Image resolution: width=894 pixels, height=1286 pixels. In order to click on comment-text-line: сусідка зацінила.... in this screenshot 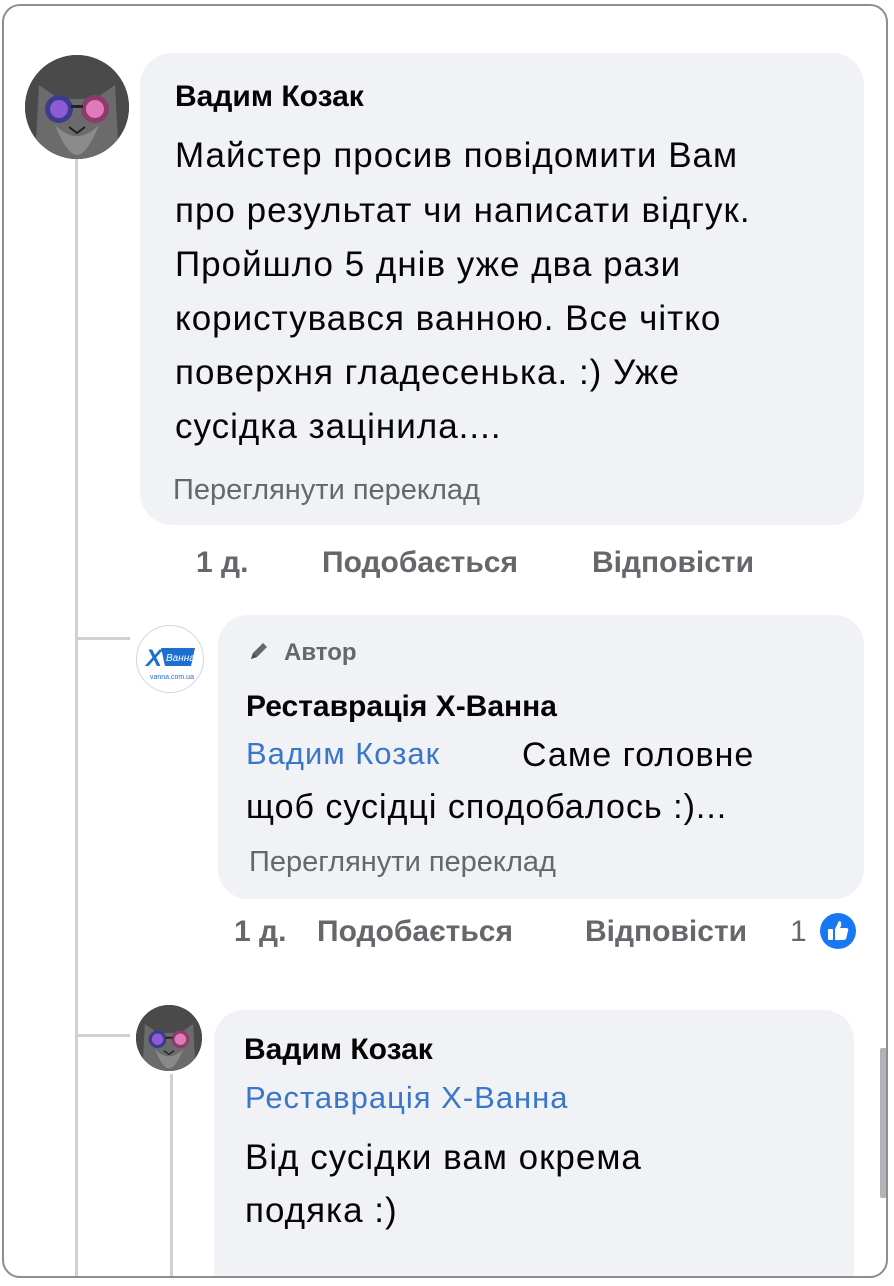, I will do `click(338, 426)`.